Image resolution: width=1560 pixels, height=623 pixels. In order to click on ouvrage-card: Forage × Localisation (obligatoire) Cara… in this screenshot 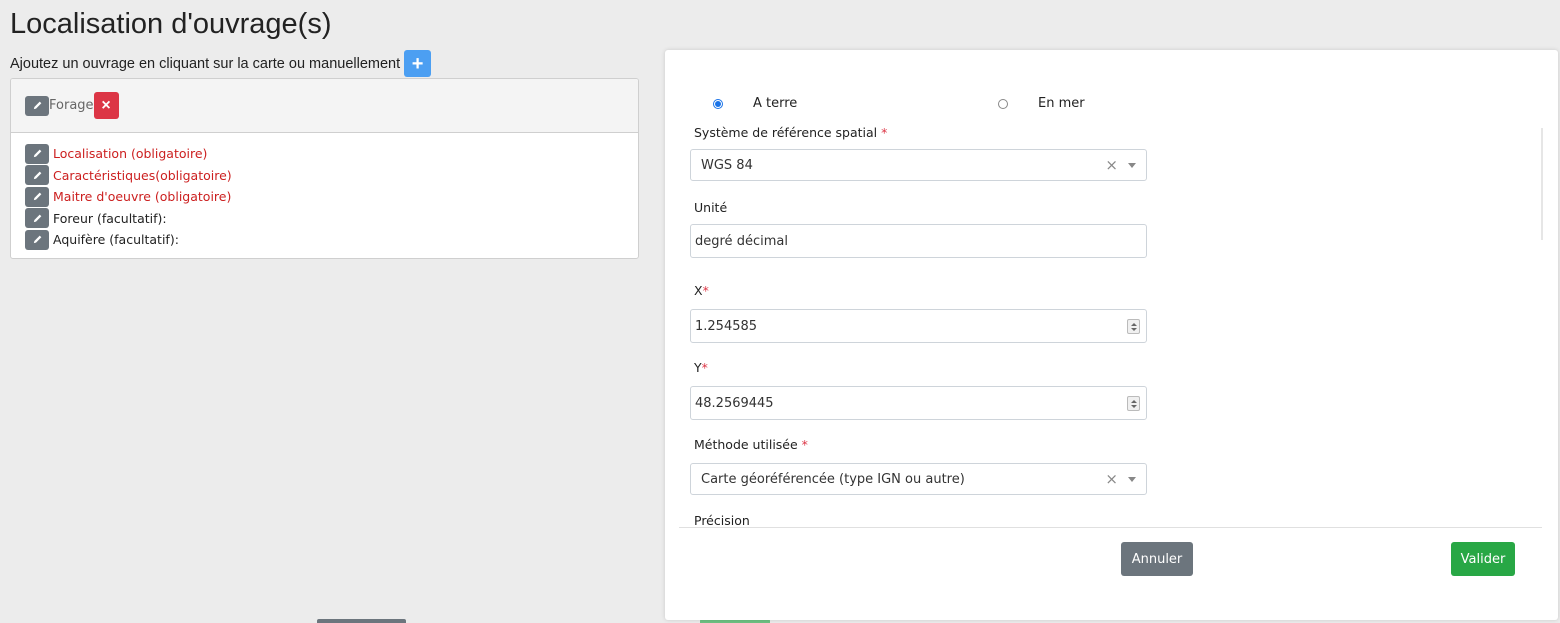, I will do `click(324, 168)`.